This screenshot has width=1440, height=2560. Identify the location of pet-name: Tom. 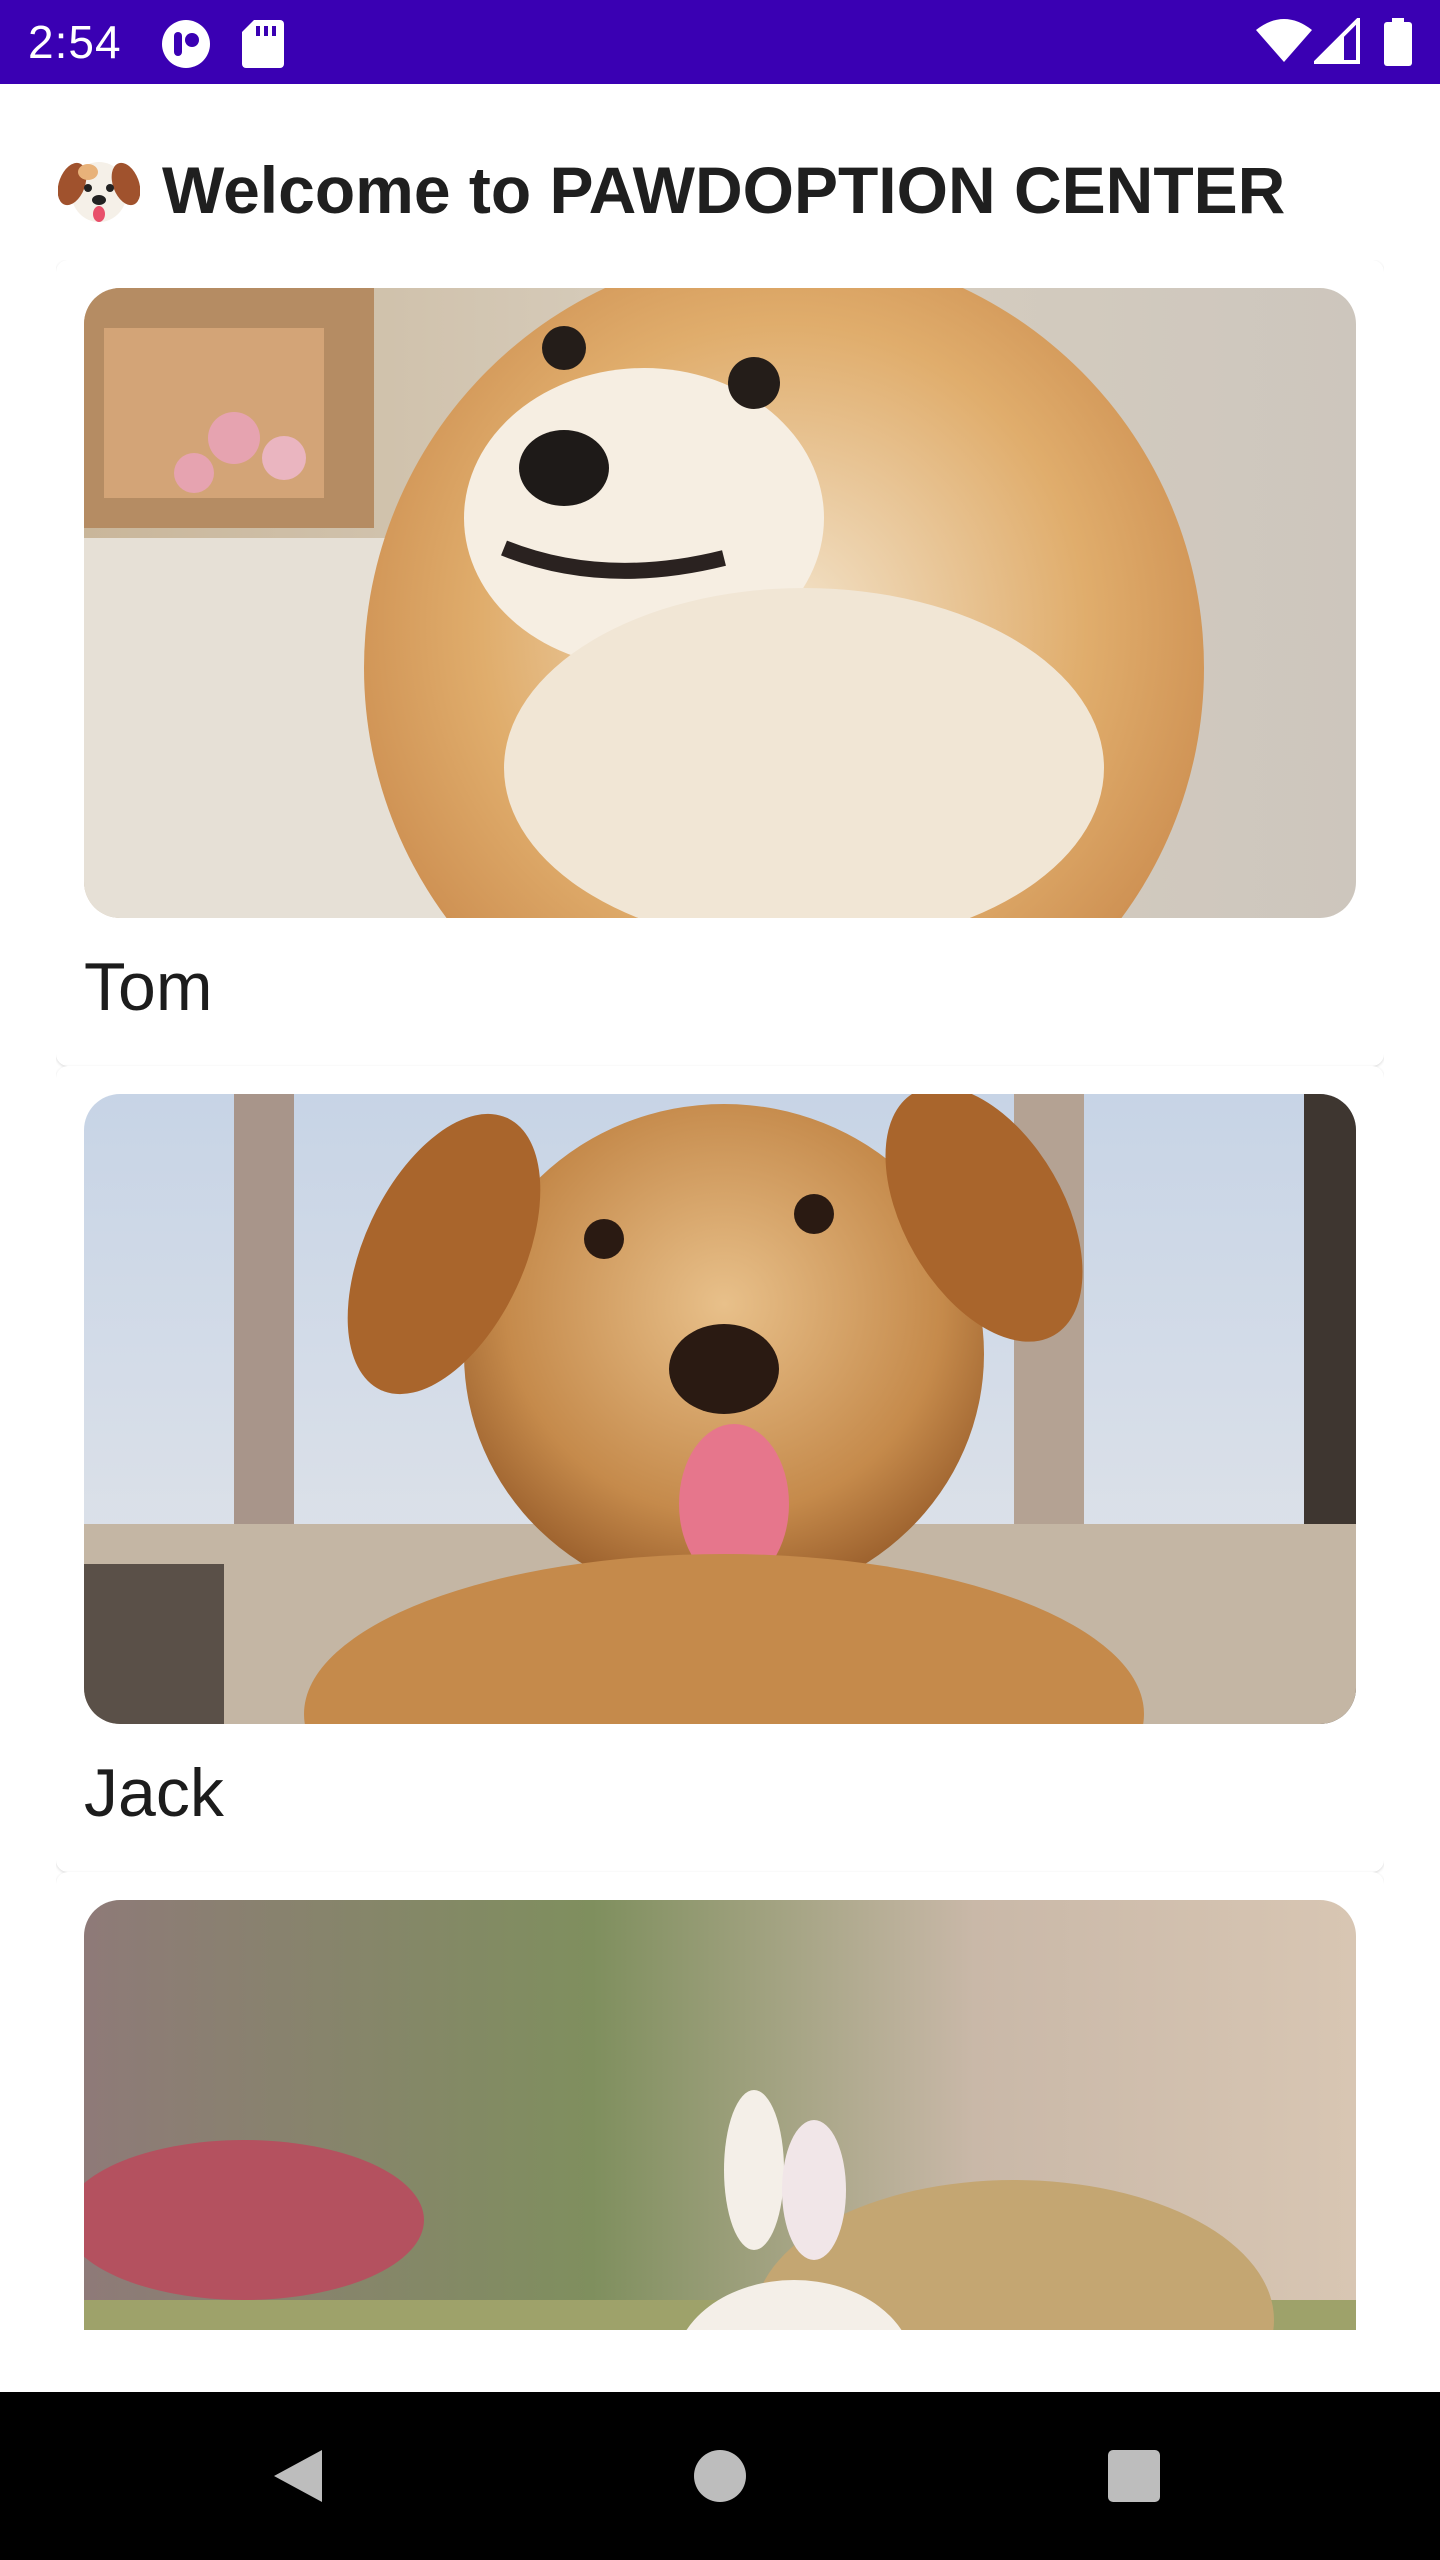
(148, 987).